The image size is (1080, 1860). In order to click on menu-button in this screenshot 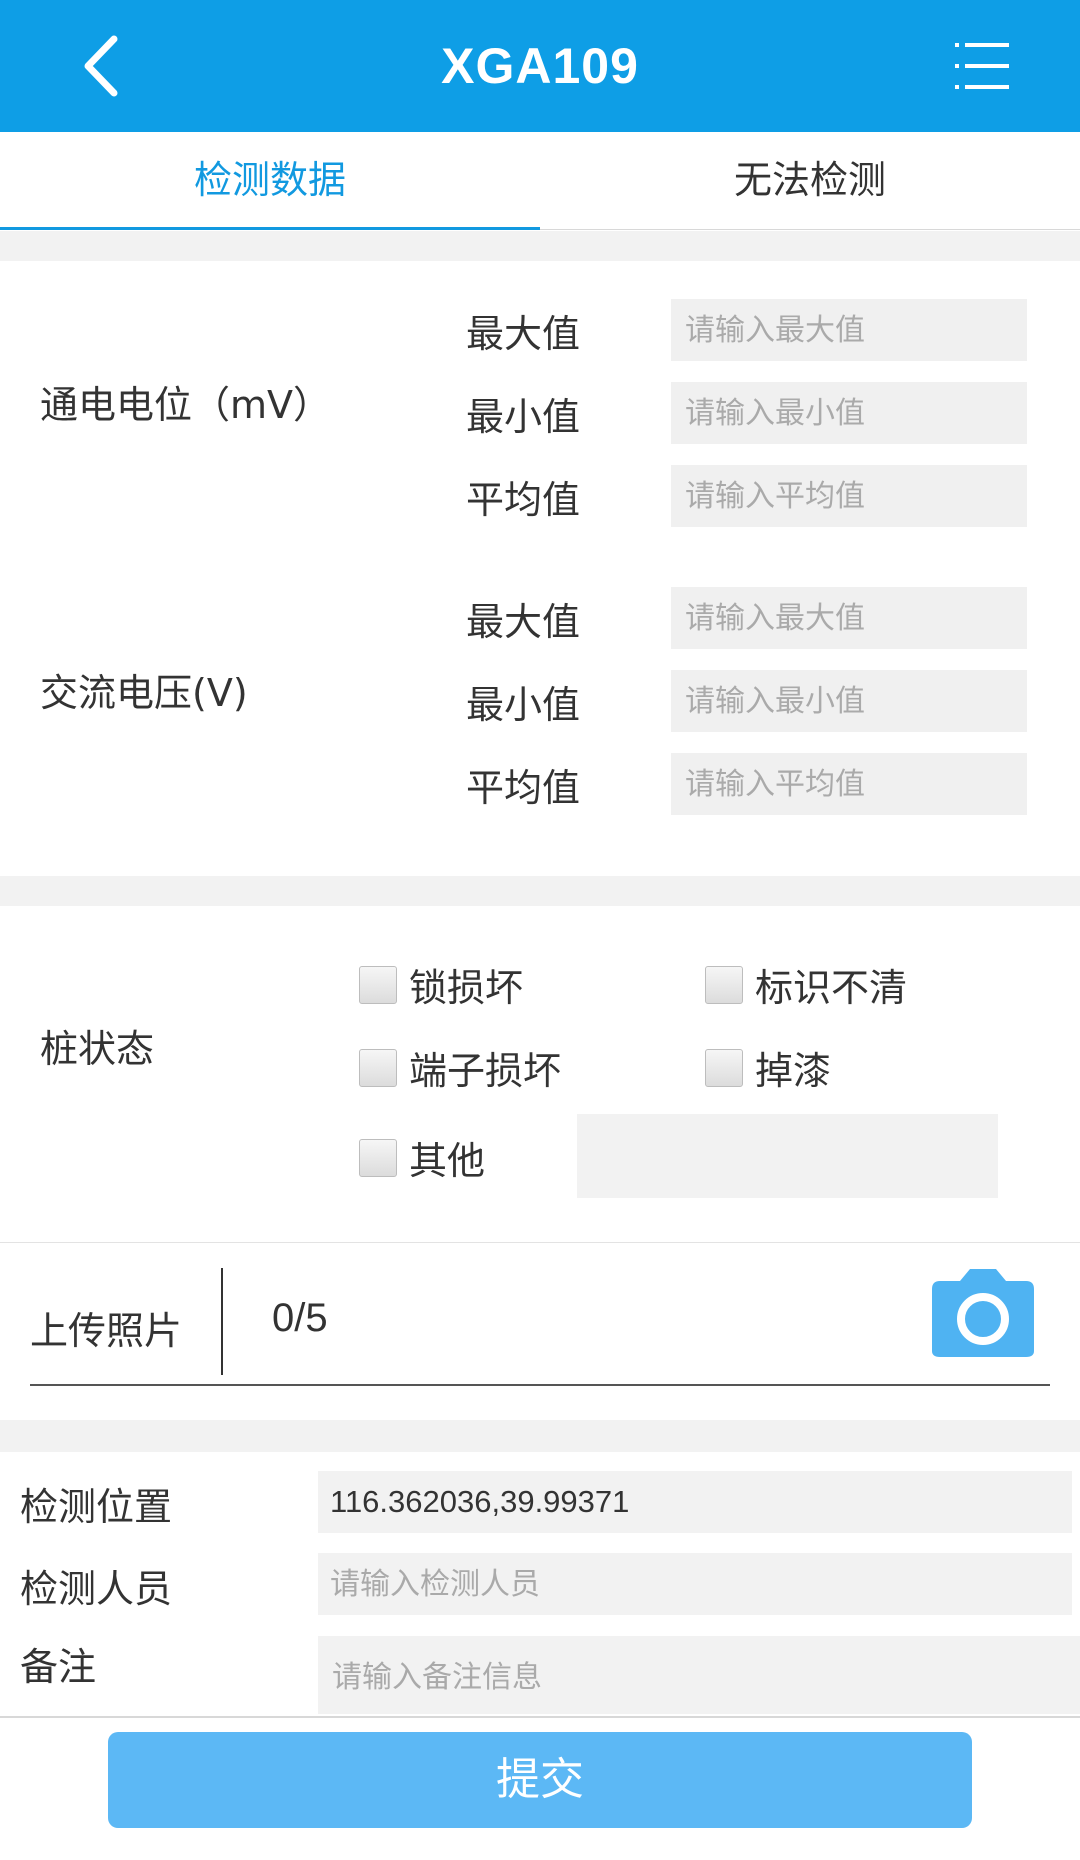, I will do `click(983, 66)`.